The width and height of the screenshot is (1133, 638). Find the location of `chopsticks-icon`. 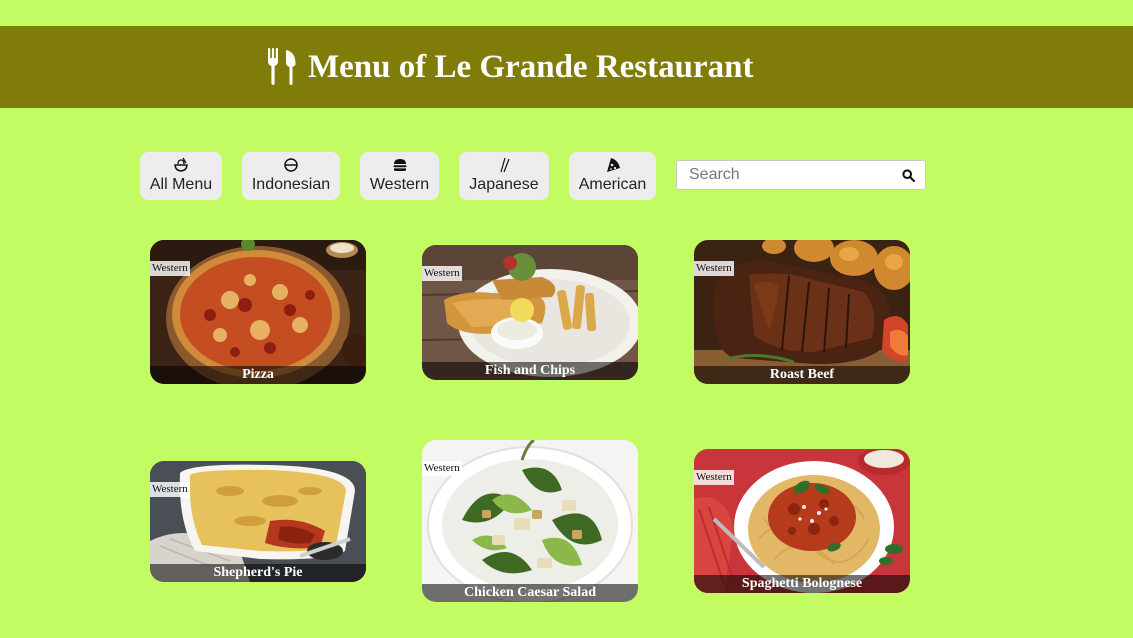

chopsticks-icon is located at coordinates (504, 165).